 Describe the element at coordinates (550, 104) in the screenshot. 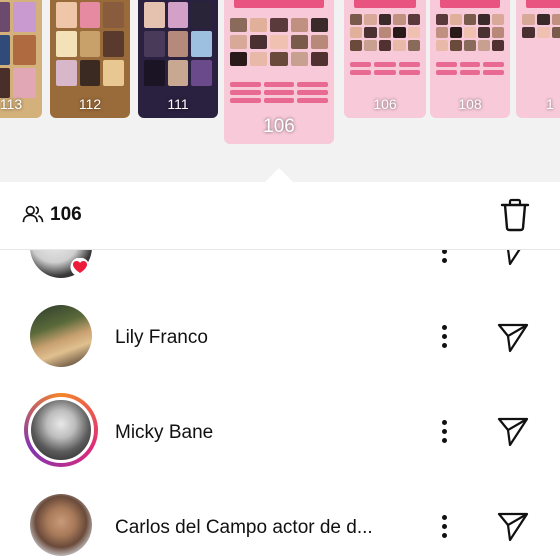

I see `story-viewer-count: 1` at that location.